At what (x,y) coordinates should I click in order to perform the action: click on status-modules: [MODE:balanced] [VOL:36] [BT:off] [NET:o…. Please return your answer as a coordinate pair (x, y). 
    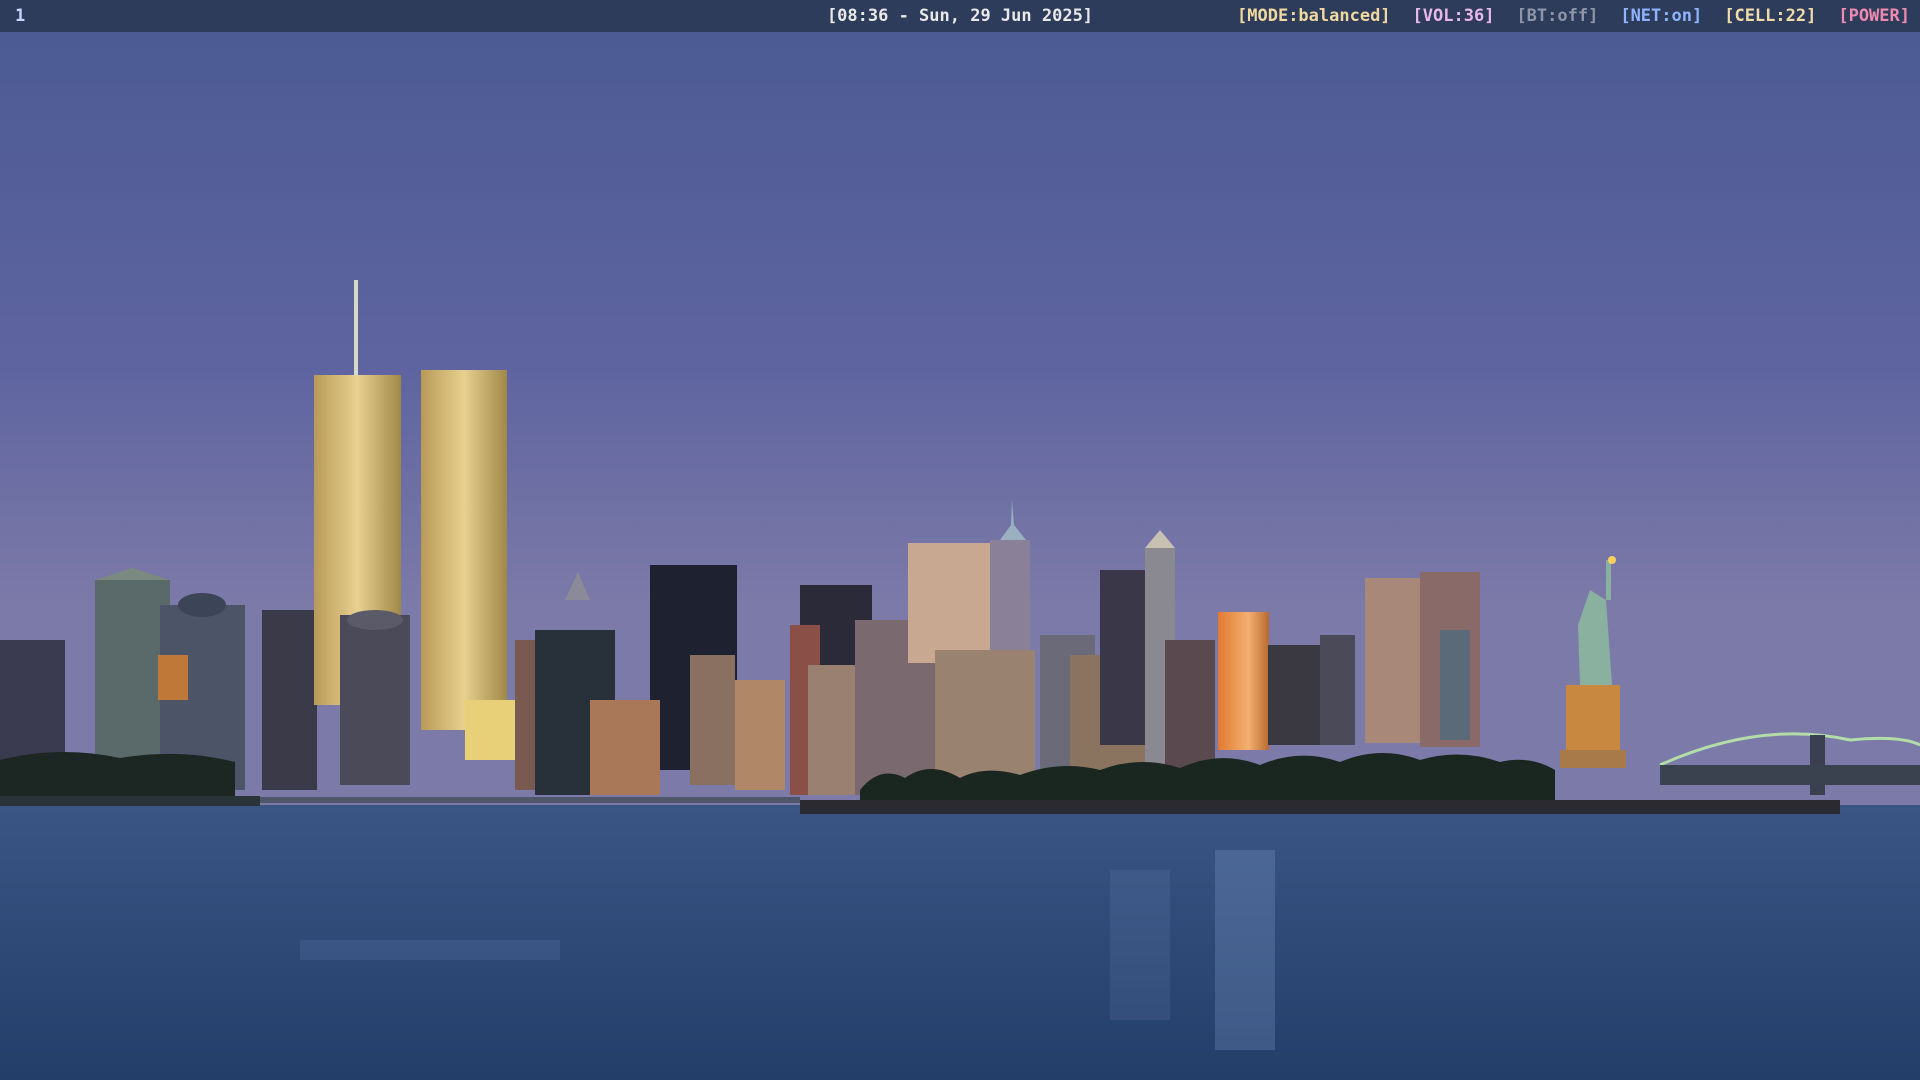
    Looking at the image, I should click on (1573, 16).